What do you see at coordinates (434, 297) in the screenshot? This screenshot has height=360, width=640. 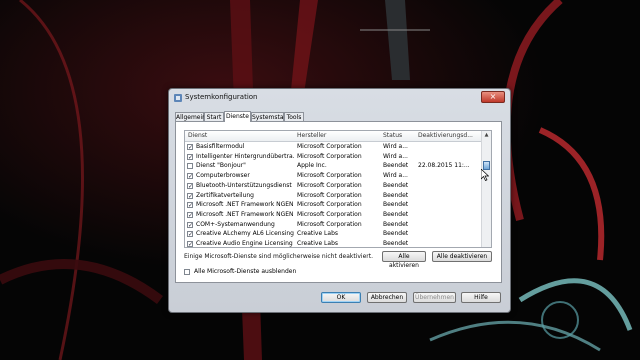 I see `apply-button: Übernehmen` at bounding box center [434, 297].